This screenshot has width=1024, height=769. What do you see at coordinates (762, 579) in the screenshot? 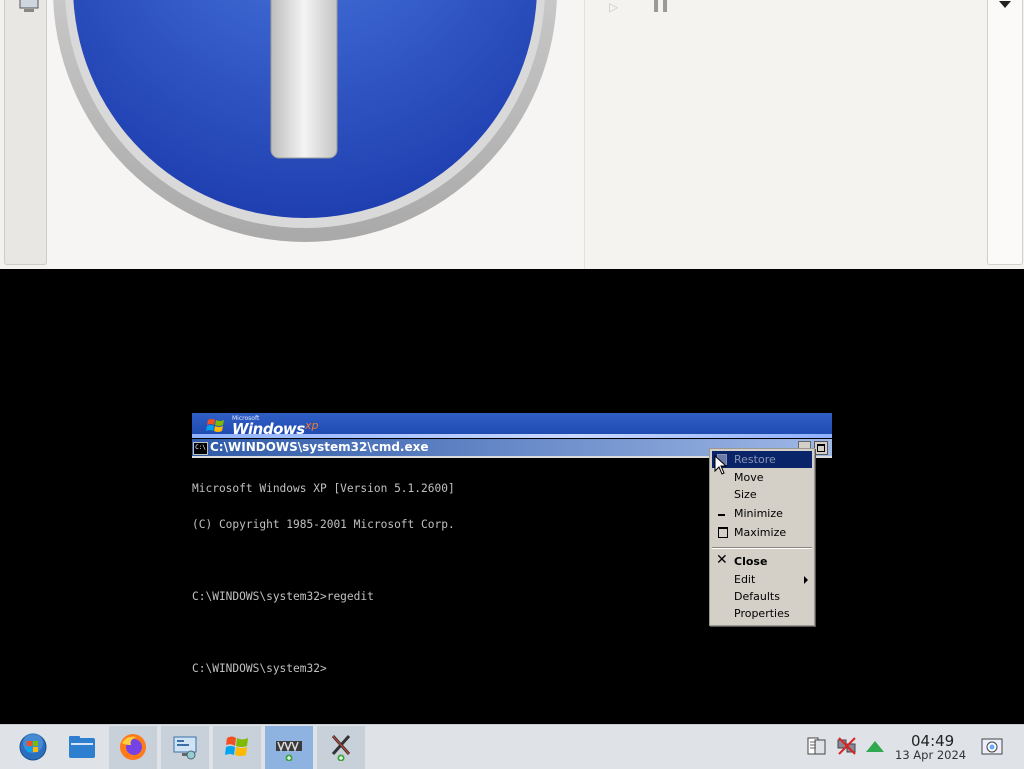
I see `menu-item-edit: Edit` at bounding box center [762, 579].